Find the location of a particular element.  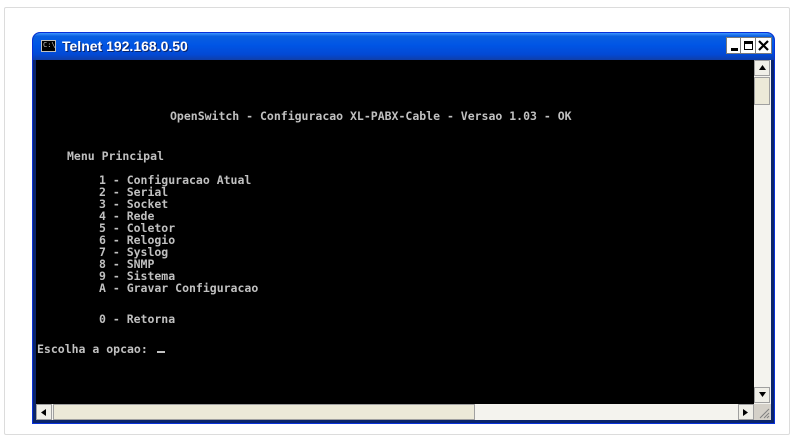

resize-grip-icon is located at coordinates (764, 413).